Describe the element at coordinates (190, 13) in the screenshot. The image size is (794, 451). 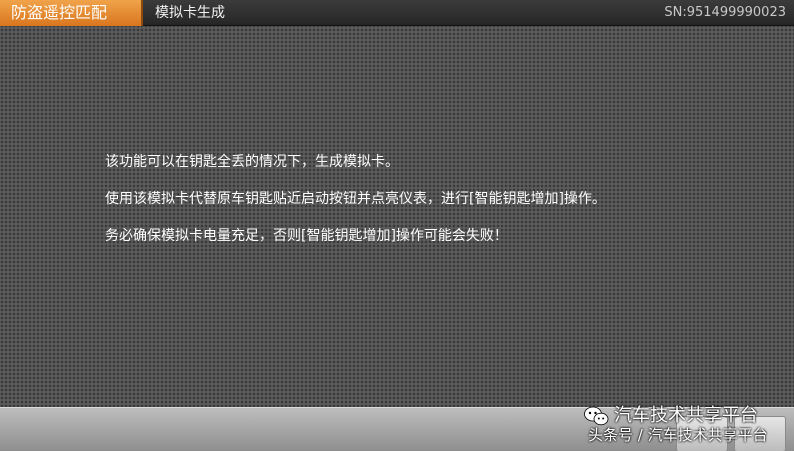
I see `page-title: 模拟卡生成` at that location.